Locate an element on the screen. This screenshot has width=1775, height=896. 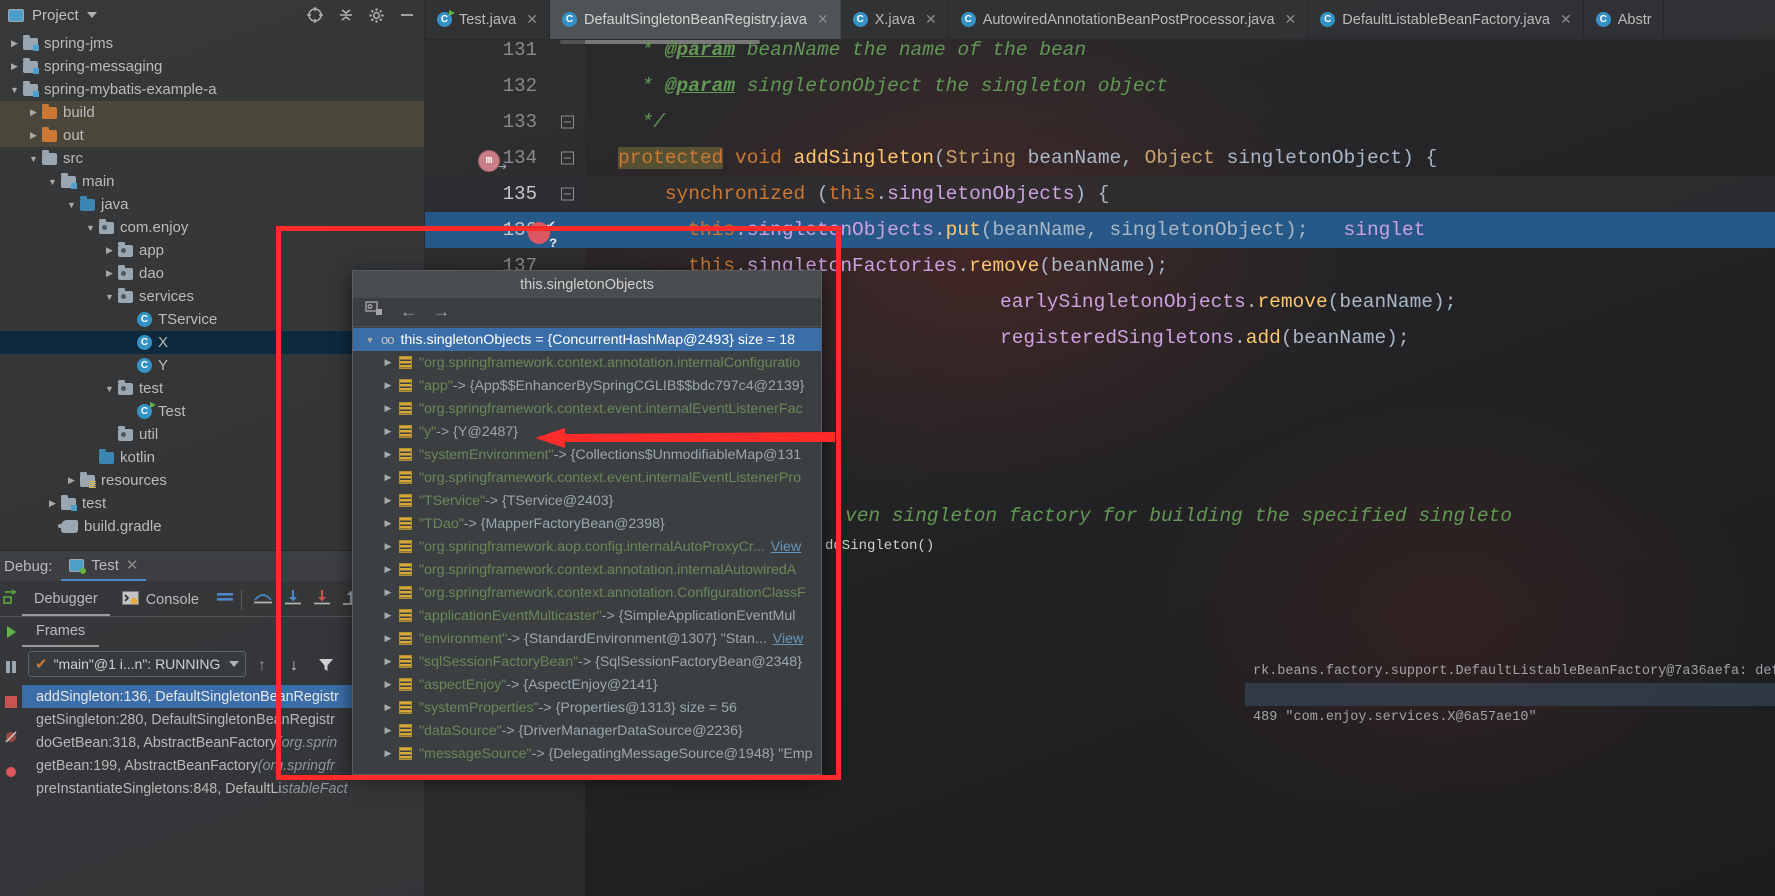
step-over-icon is located at coordinates (263, 599).